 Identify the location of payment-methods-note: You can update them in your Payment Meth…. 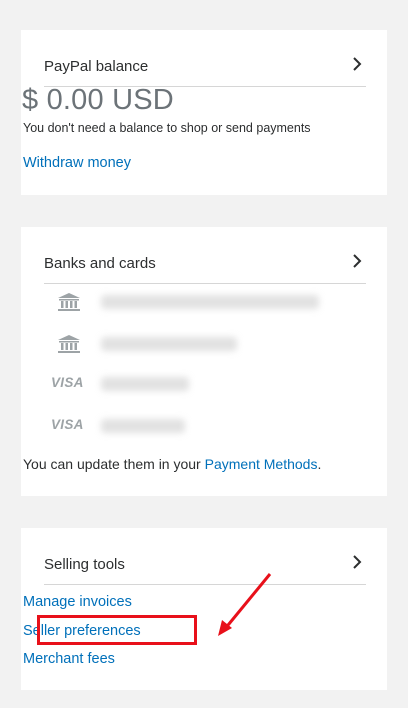
(172, 464).